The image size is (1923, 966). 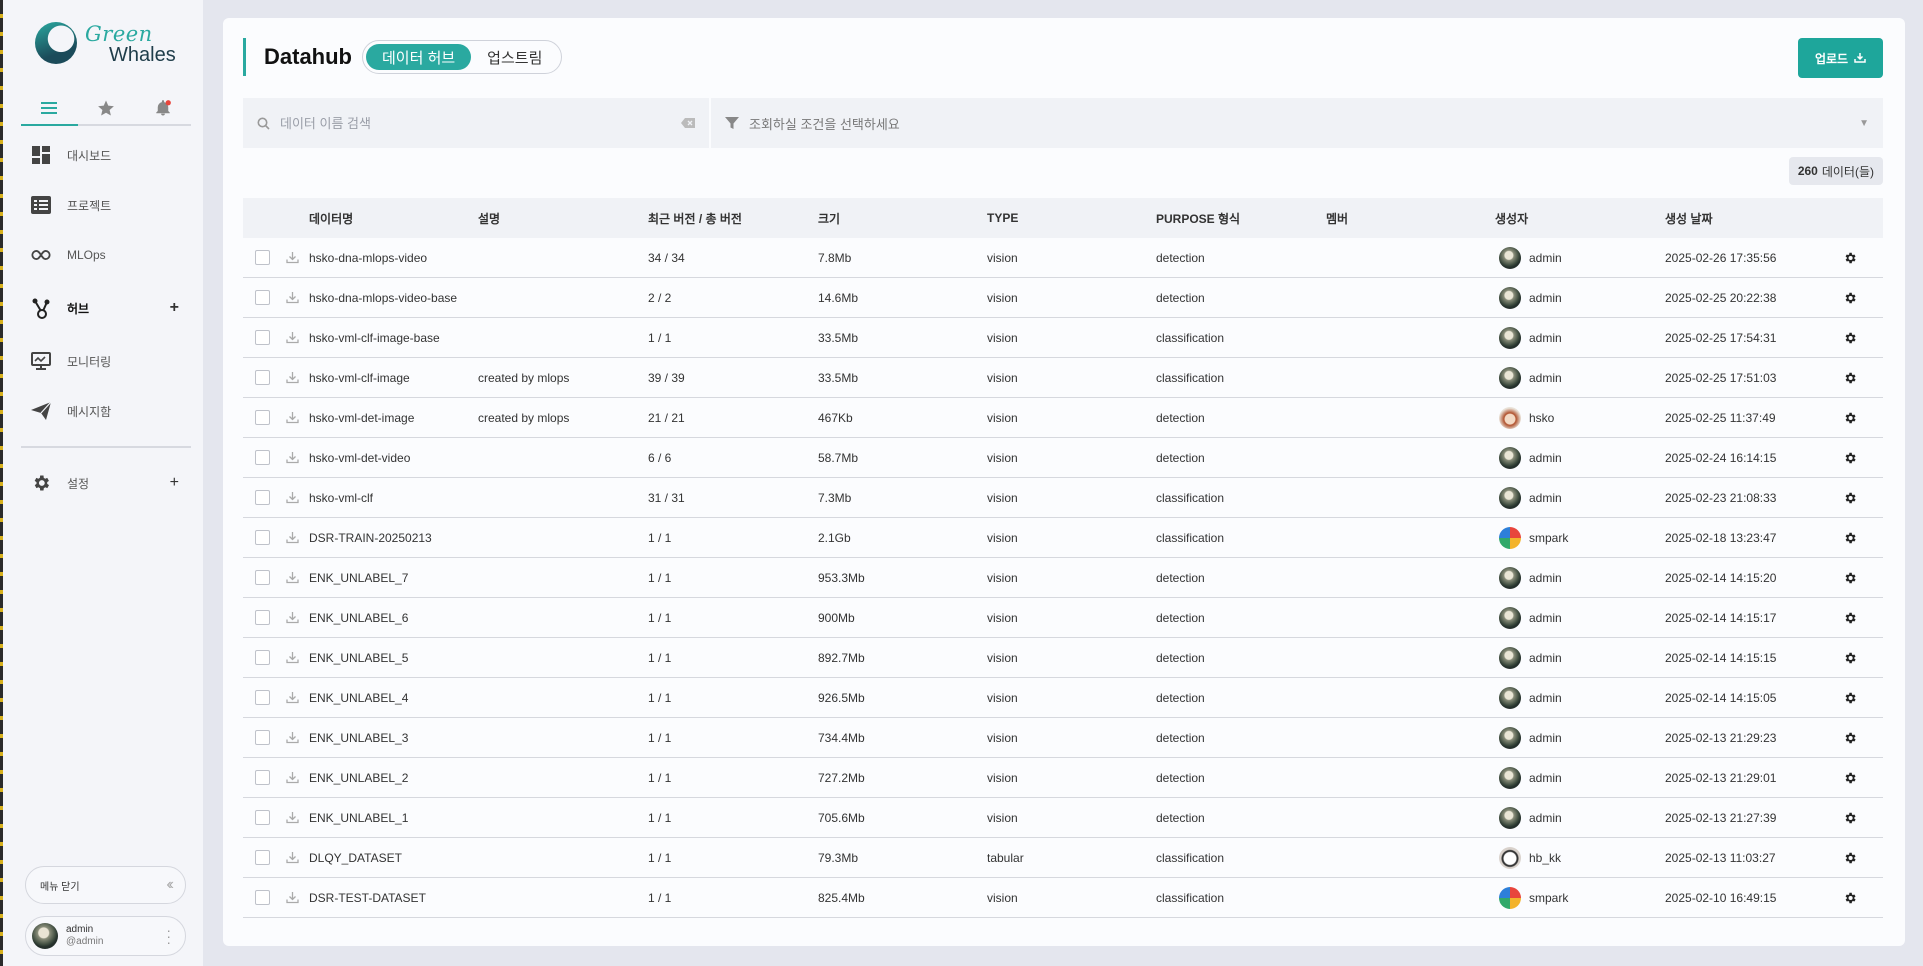 What do you see at coordinates (393, 458) in the screenshot?
I see `cell-name: hsko-vml-det-video` at bounding box center [393, 458].